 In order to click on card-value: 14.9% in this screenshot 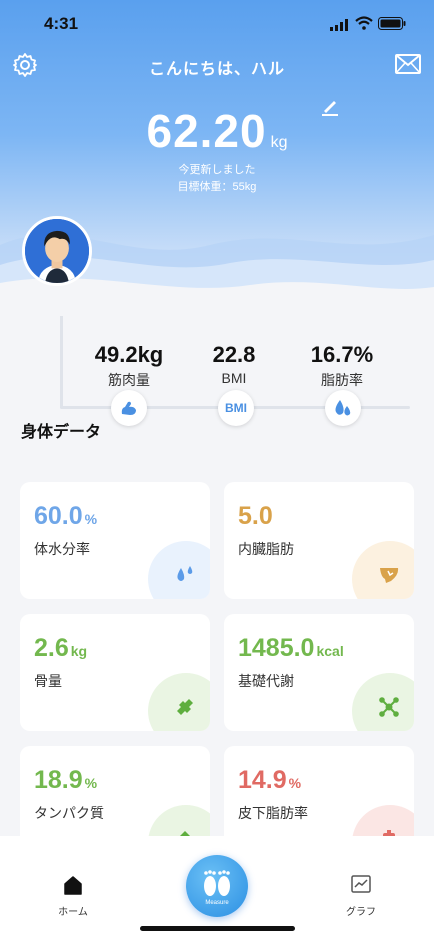, I will do `click(270, 780)`.